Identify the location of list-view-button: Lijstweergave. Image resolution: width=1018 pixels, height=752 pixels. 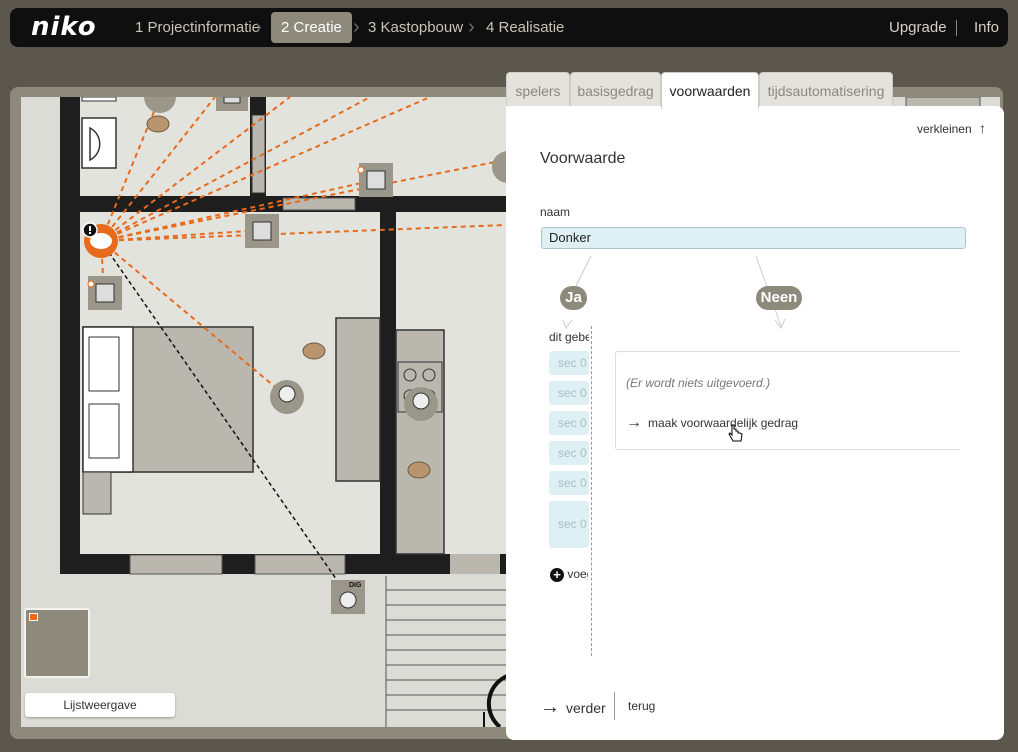
(100, 705).